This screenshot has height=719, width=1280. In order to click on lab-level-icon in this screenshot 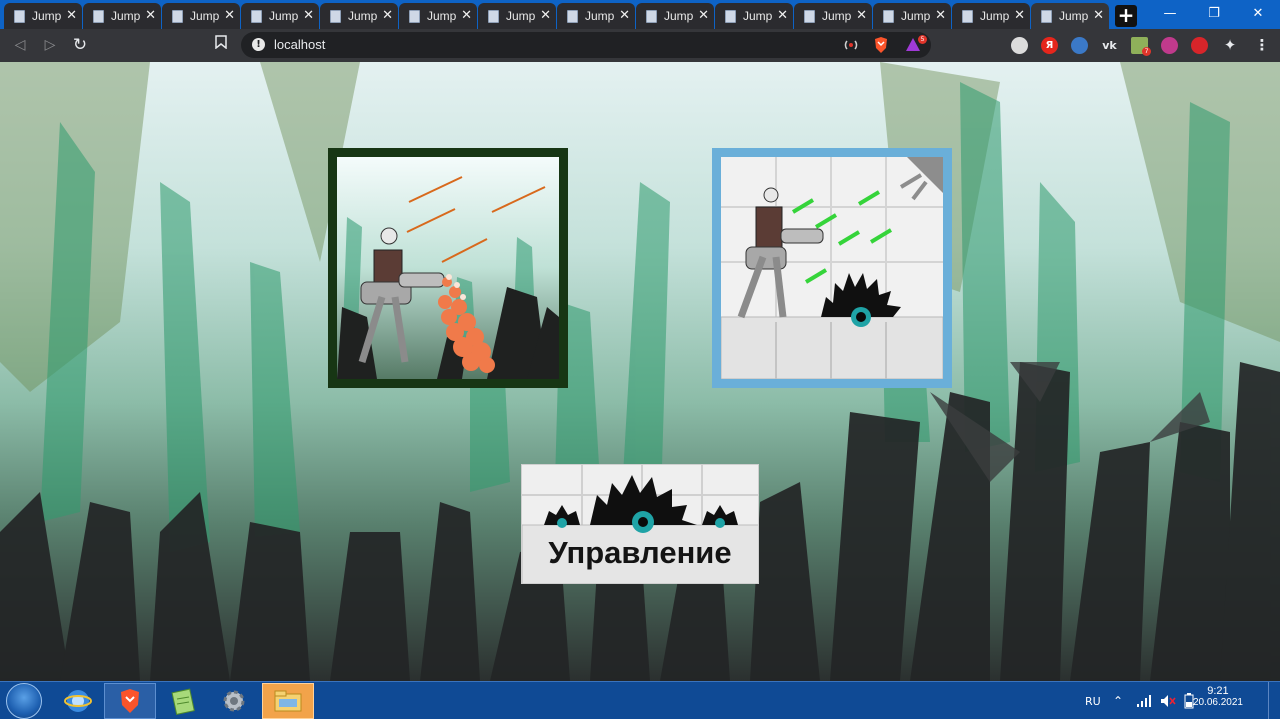, I will do `click(832, 268)`.